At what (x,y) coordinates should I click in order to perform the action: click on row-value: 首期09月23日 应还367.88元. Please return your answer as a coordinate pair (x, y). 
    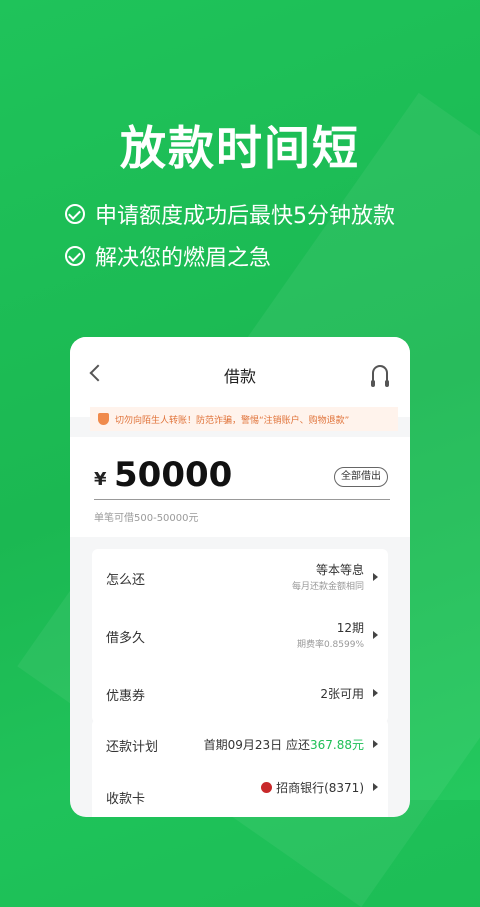
    Looking at the image, I should click on (284, 744).